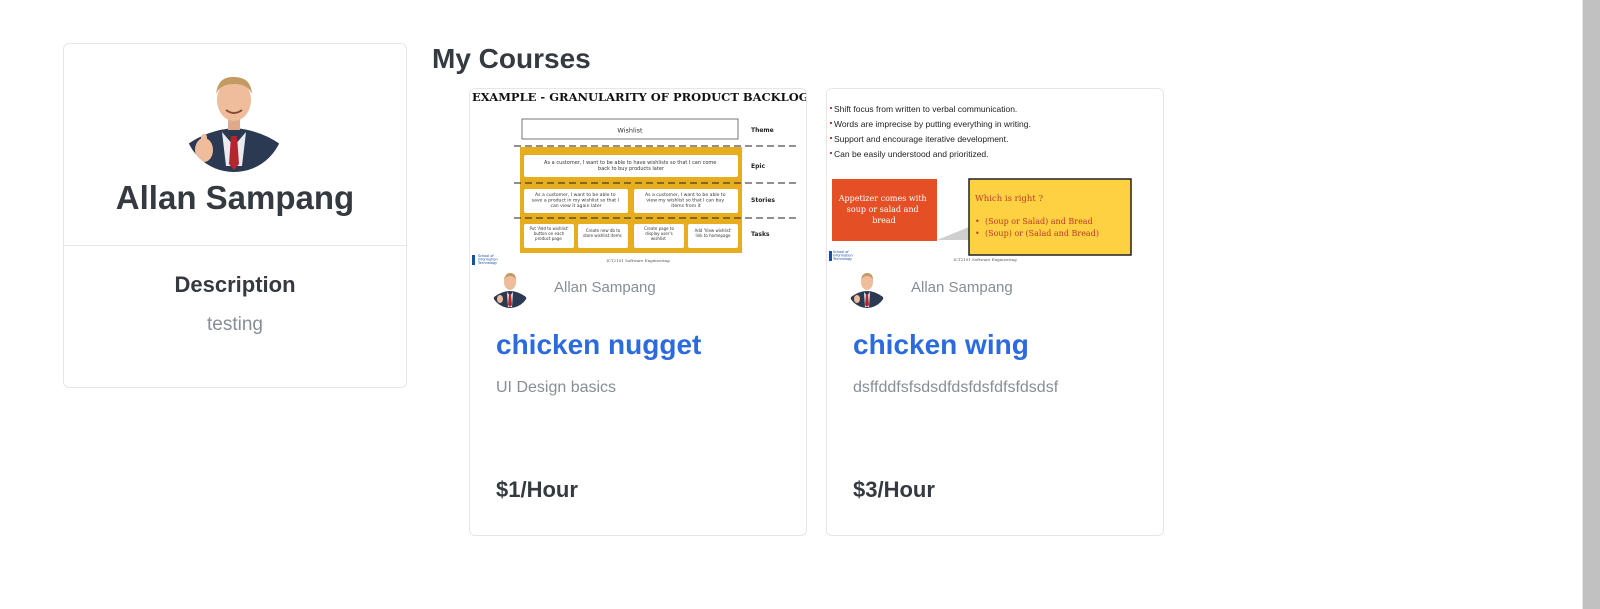 This screenshot has width=1600, height=609. I want to click on course-price: $3/Hour, so click(894, 489).